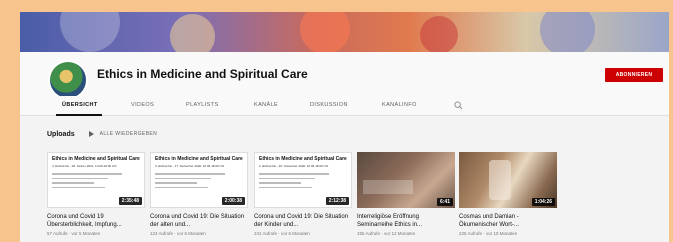 The width and height of the screenshot is (673, 242). Describe the element at coordinates (91, 134) in the screenshot. I see `play-icon` at that location.